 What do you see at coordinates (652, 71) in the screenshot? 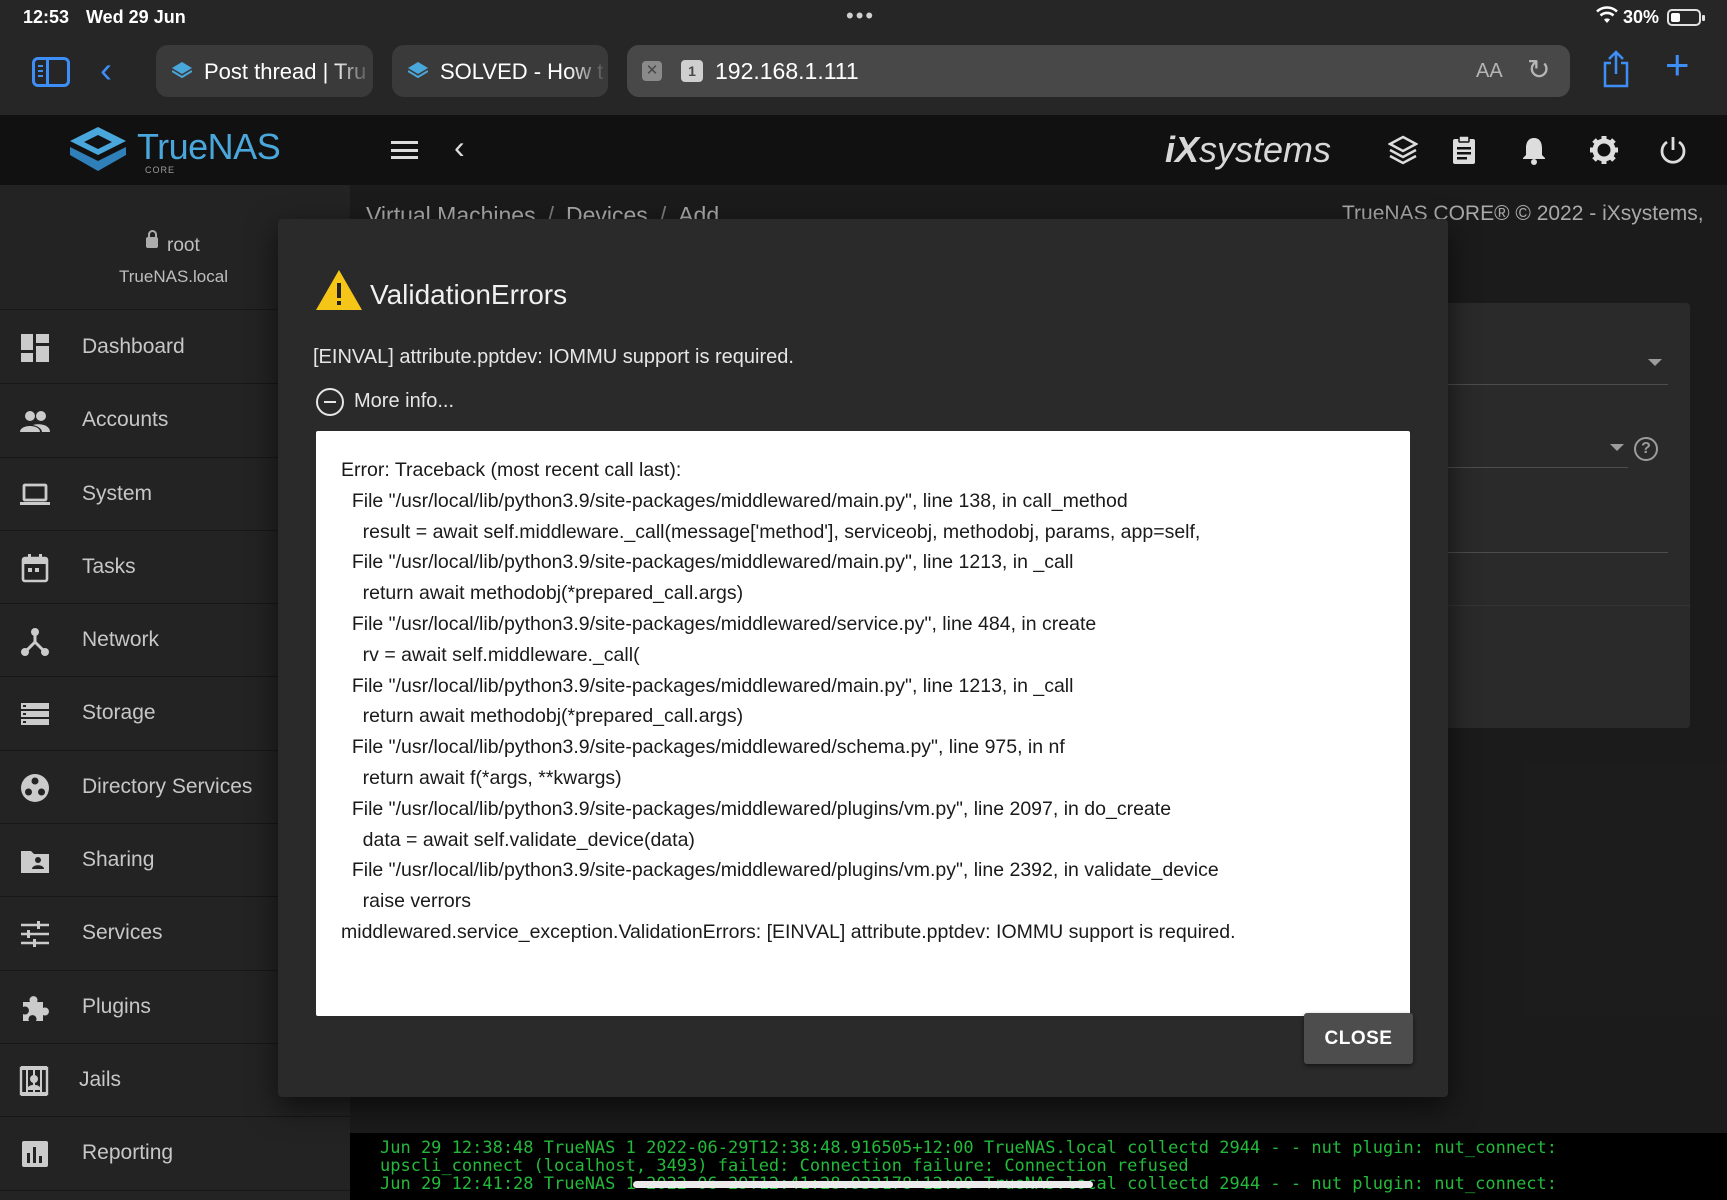
I see `close-tab-icon: ✕` at bounding box center [652, 71].